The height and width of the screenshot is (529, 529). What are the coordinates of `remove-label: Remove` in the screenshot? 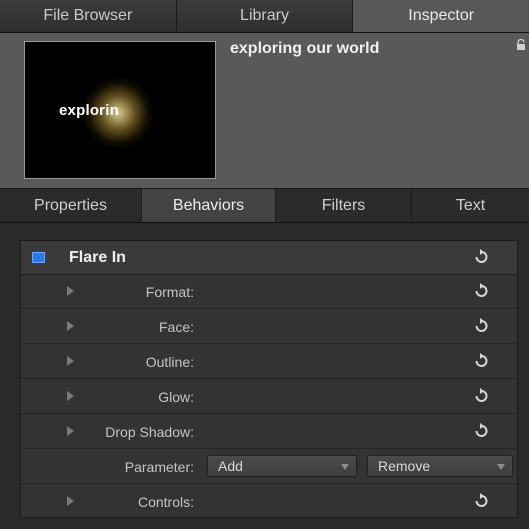 It's located at (404, 466).